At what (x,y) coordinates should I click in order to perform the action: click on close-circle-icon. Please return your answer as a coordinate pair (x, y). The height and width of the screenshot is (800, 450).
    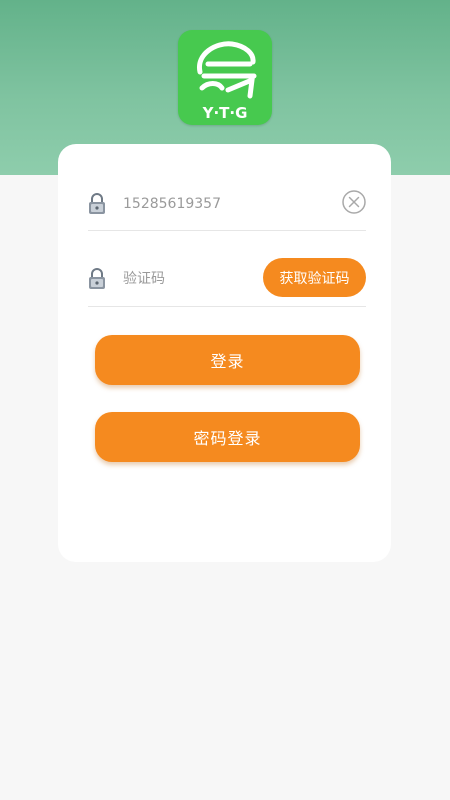
    Looking at the image, I should click on (354, 202).